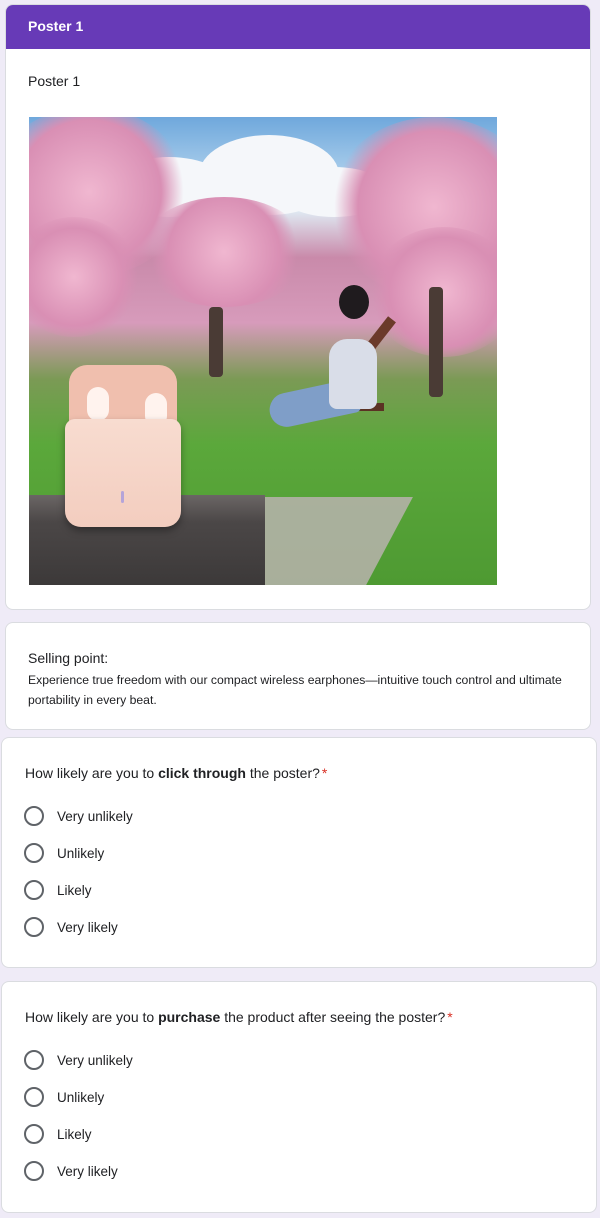 The image size is (600, 1218). I want to click on question-text-bold: purchase, so click(189, 1017).